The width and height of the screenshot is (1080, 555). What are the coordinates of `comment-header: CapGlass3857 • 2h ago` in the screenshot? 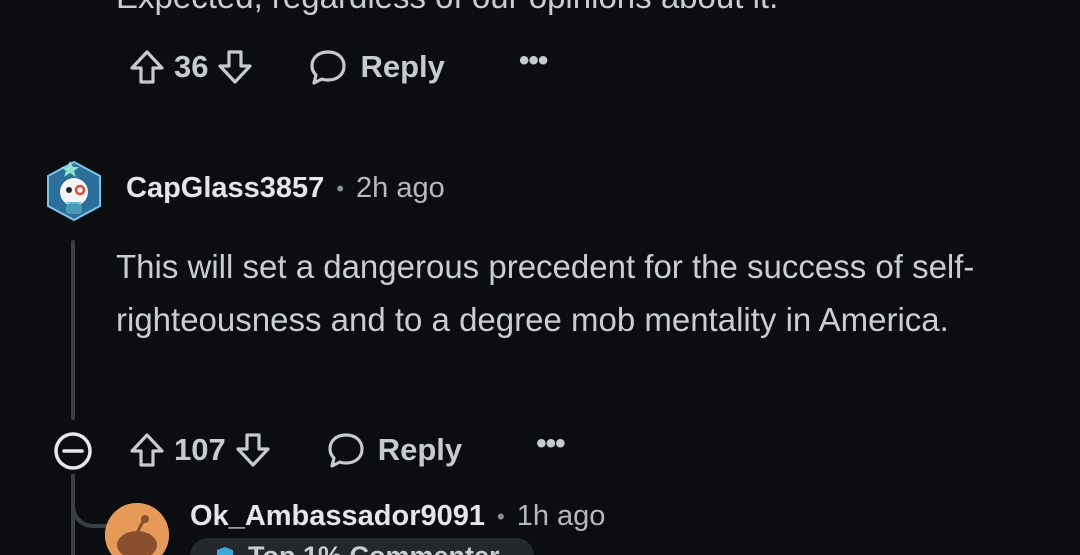 It's located at (285, 188).